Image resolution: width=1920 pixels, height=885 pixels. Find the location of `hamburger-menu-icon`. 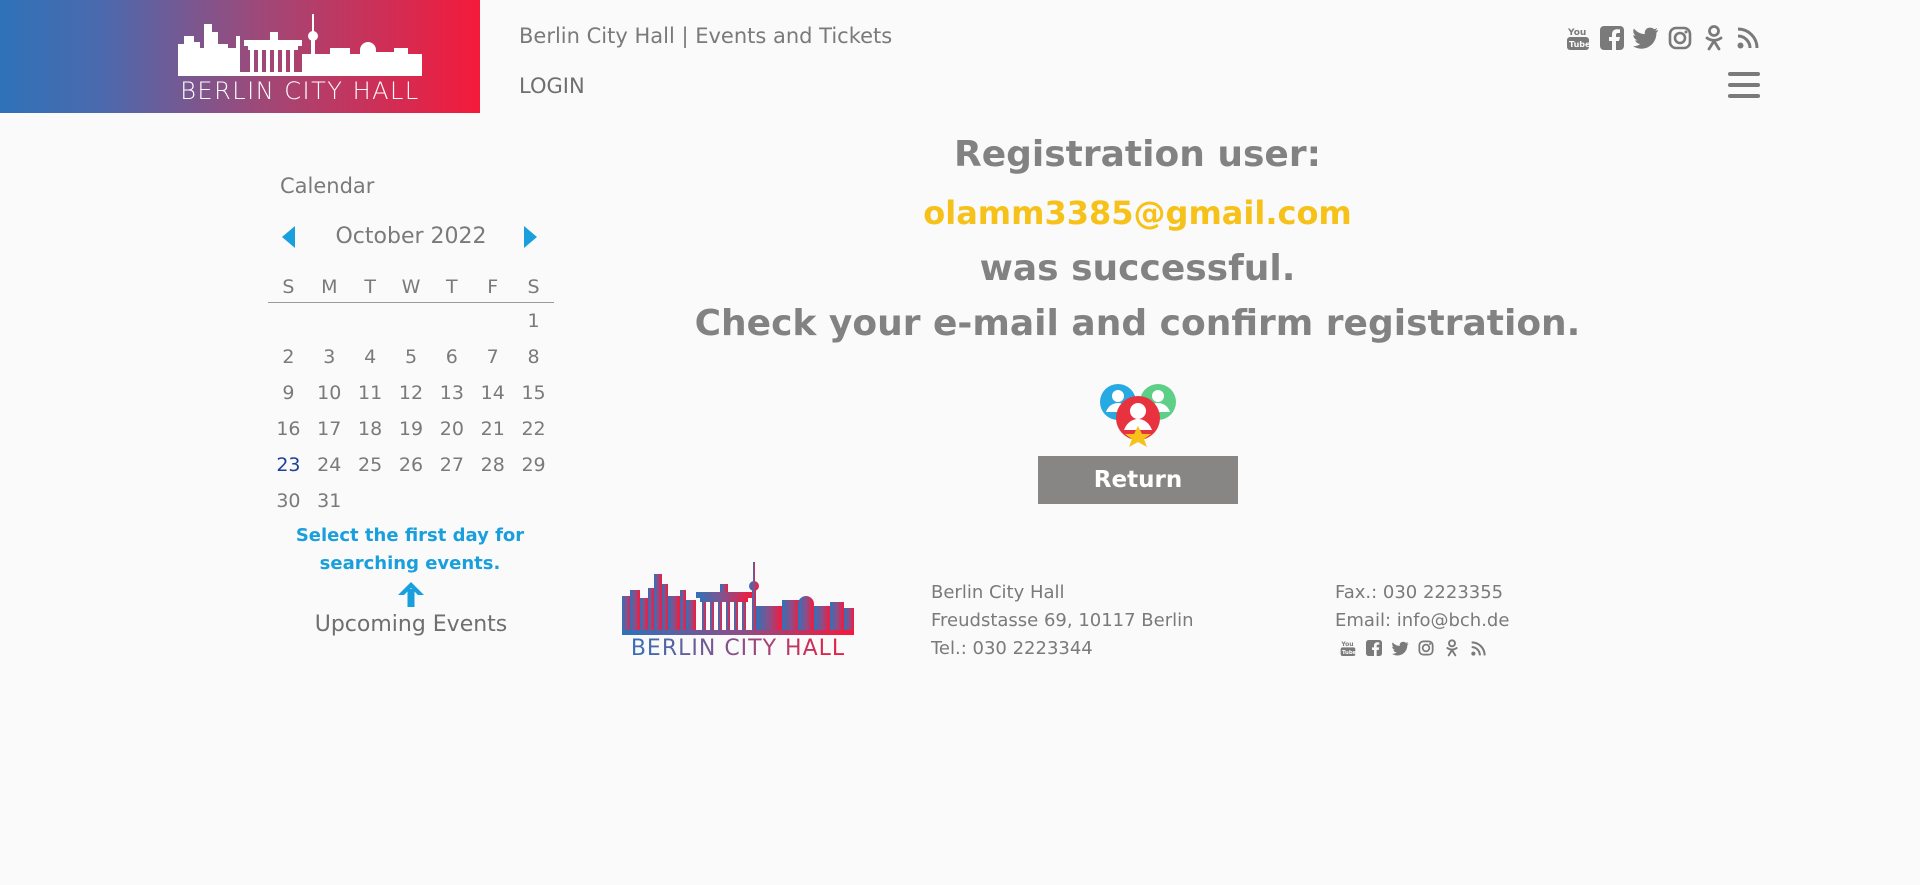

hamburger-menu-icon is located at coordinates (1744, 85).